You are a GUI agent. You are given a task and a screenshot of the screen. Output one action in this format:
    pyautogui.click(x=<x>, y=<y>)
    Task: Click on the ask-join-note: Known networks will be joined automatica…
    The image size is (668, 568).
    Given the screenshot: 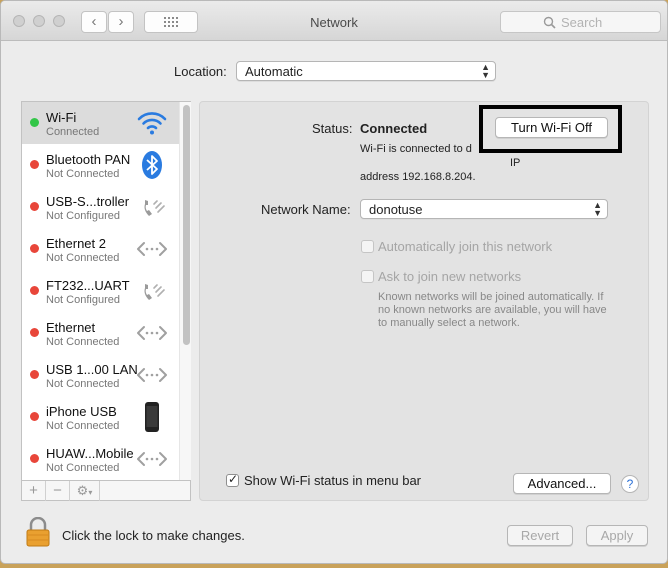 What is the action you would take?
    pyautogui.click(x=492, y=310)
    